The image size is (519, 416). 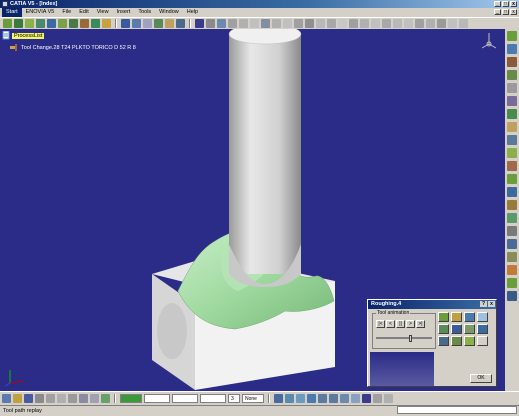 I want to click on linewidth-combo, so click(x=213, y=398).